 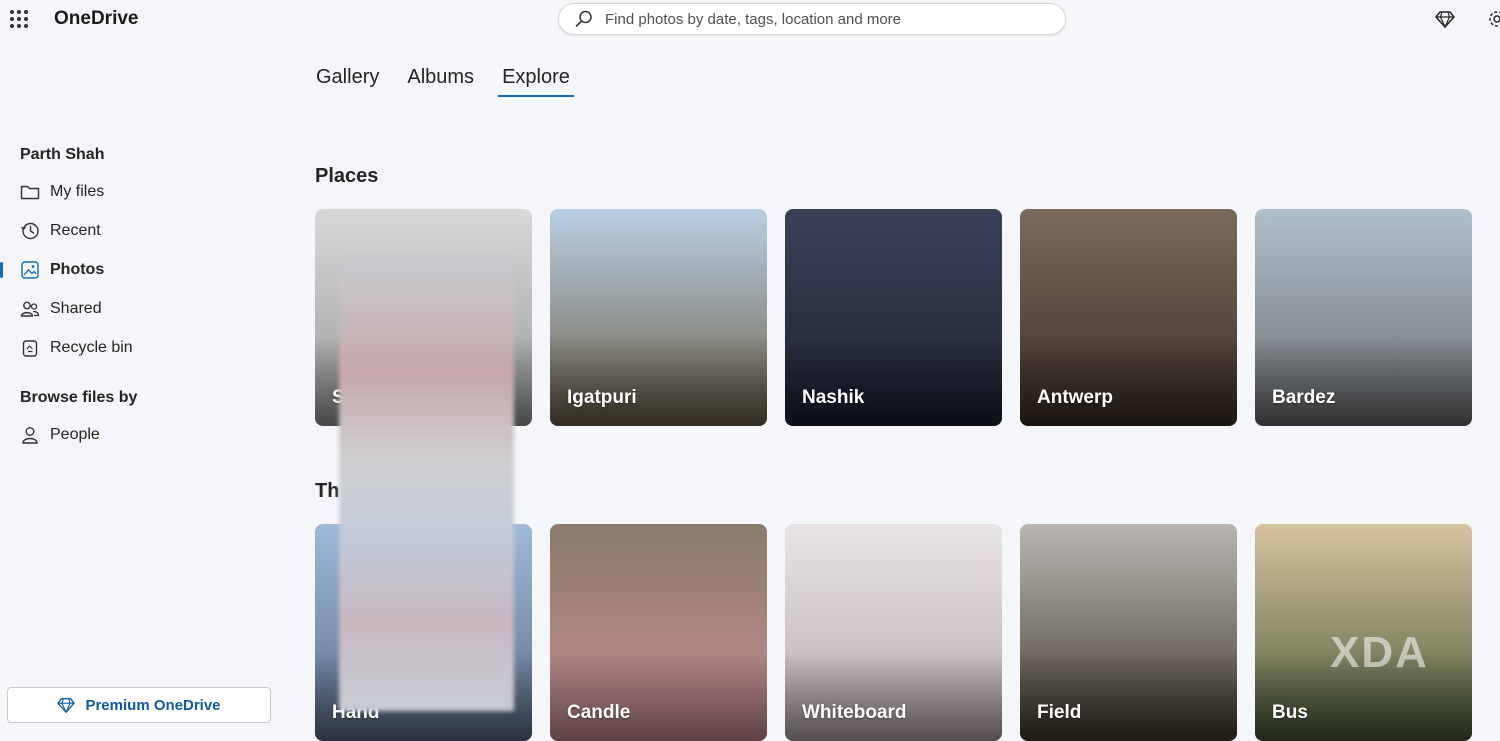 What do you see at coordinates (1128, 317) in the screenshot?
I see `place-card: Antwerp` at bounding box center [1128, 317].